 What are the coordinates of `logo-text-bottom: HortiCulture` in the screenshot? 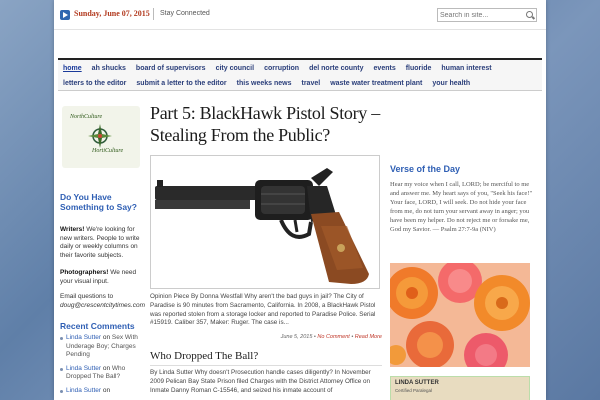 It's located at (108, 151).